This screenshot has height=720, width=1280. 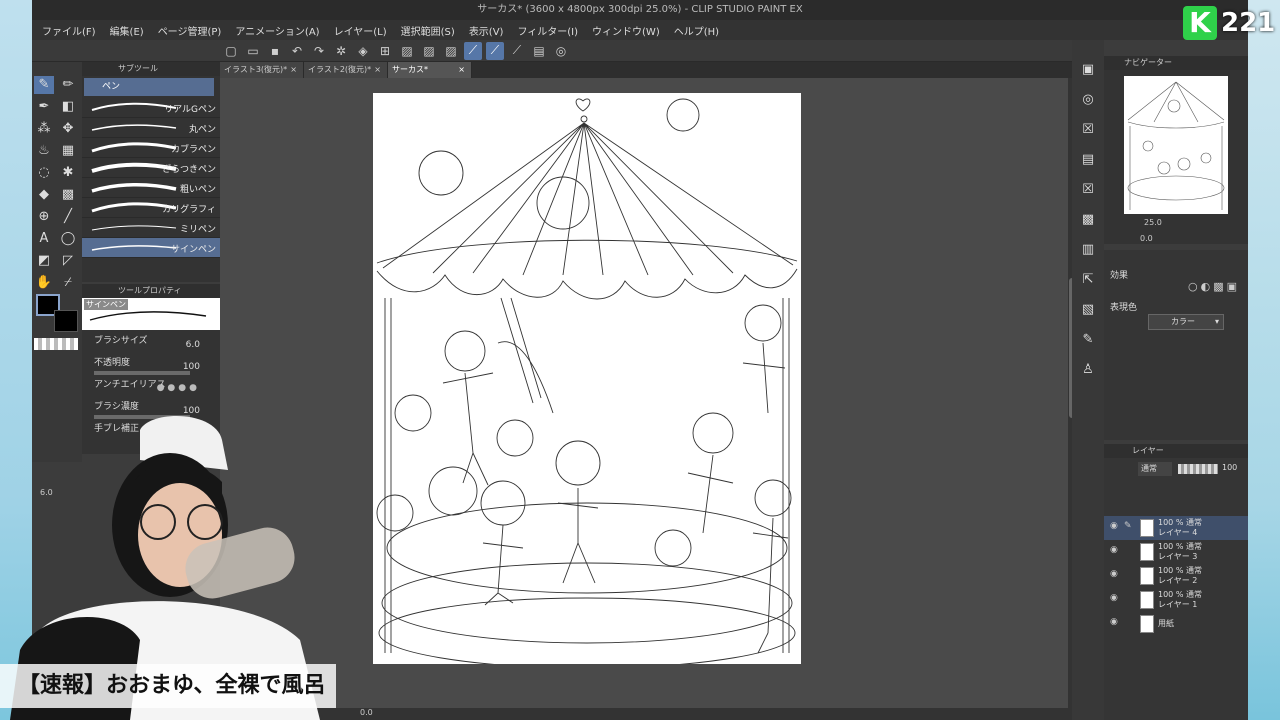 I want to click on brush-maru-pen: 丸ペン, so click(x=151, y=128).